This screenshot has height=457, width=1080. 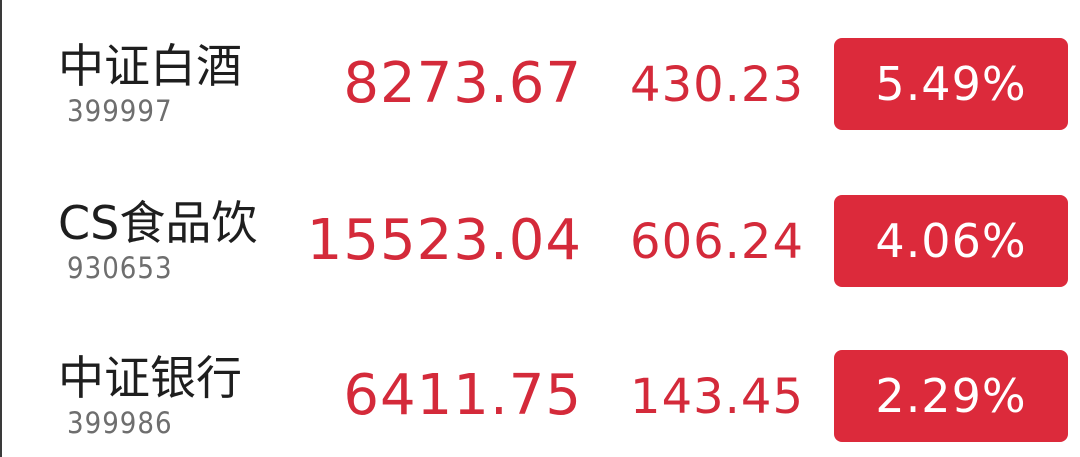 What do you see at coordinates (717, 397) in the screenshot?
I see `index-change: 143.45` at bounding box center [717, 397].